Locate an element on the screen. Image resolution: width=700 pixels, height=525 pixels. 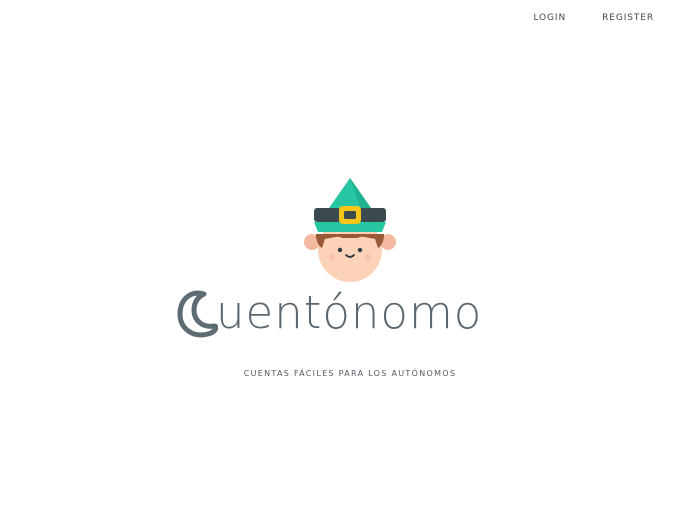
logo-wordmark: uentónomo is located at coordinates (349, 312).